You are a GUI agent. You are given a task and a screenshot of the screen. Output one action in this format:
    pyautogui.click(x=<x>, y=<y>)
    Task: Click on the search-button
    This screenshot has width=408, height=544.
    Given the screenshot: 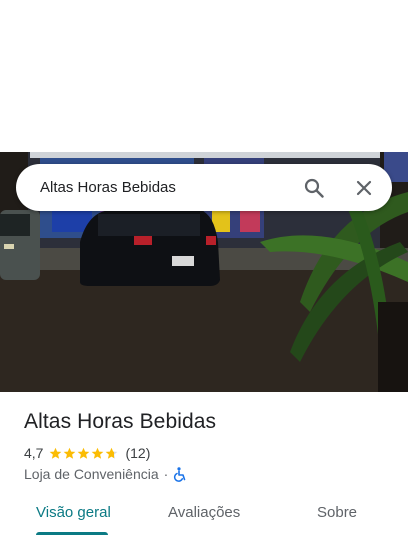 What is the action you would take?
    pyautogui.click(x=314, y=188)
    